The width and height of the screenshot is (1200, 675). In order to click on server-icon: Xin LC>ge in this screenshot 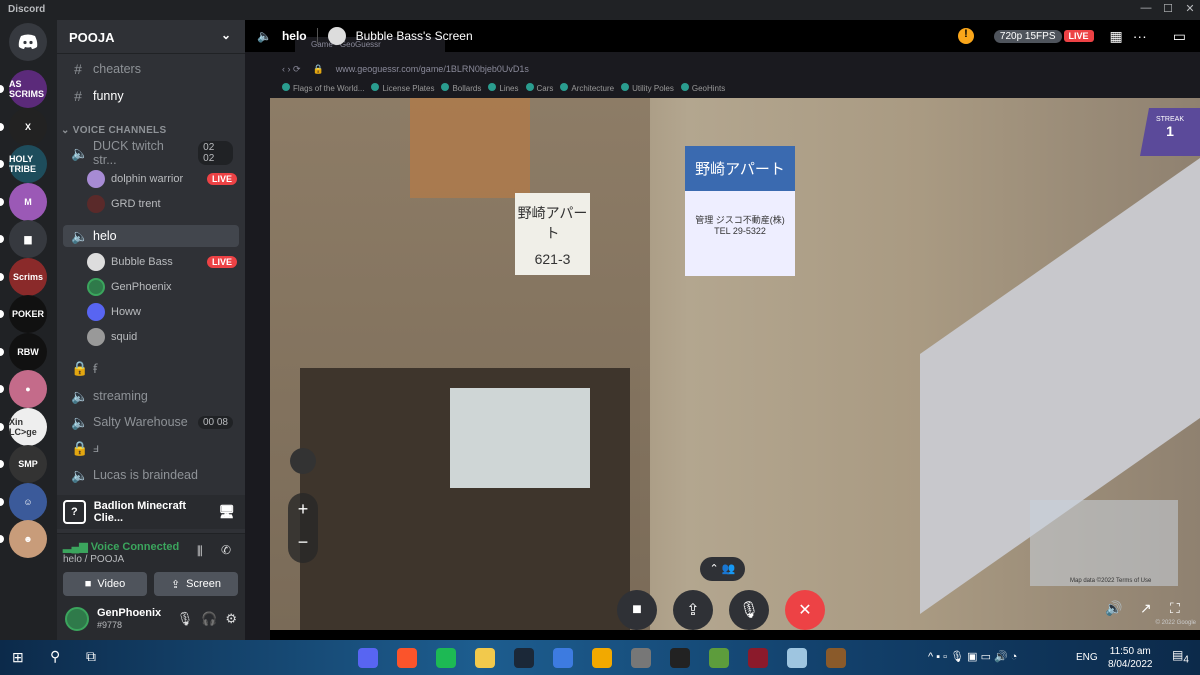, I will do `click(28, 426)`.